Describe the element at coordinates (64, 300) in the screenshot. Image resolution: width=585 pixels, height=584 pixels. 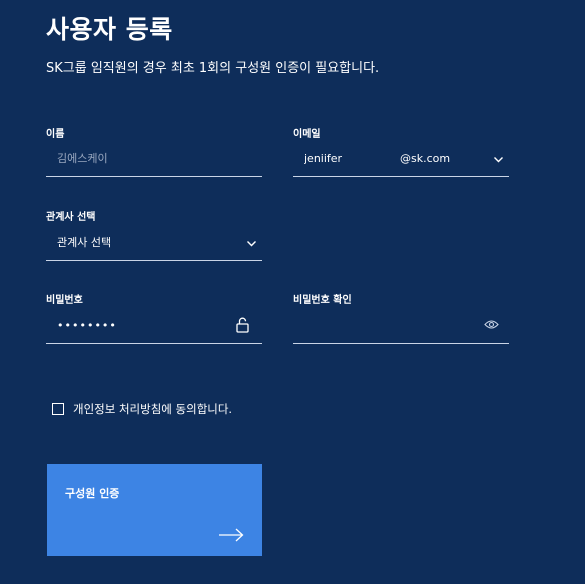
I see `password-label: 비밀번호` at that location.